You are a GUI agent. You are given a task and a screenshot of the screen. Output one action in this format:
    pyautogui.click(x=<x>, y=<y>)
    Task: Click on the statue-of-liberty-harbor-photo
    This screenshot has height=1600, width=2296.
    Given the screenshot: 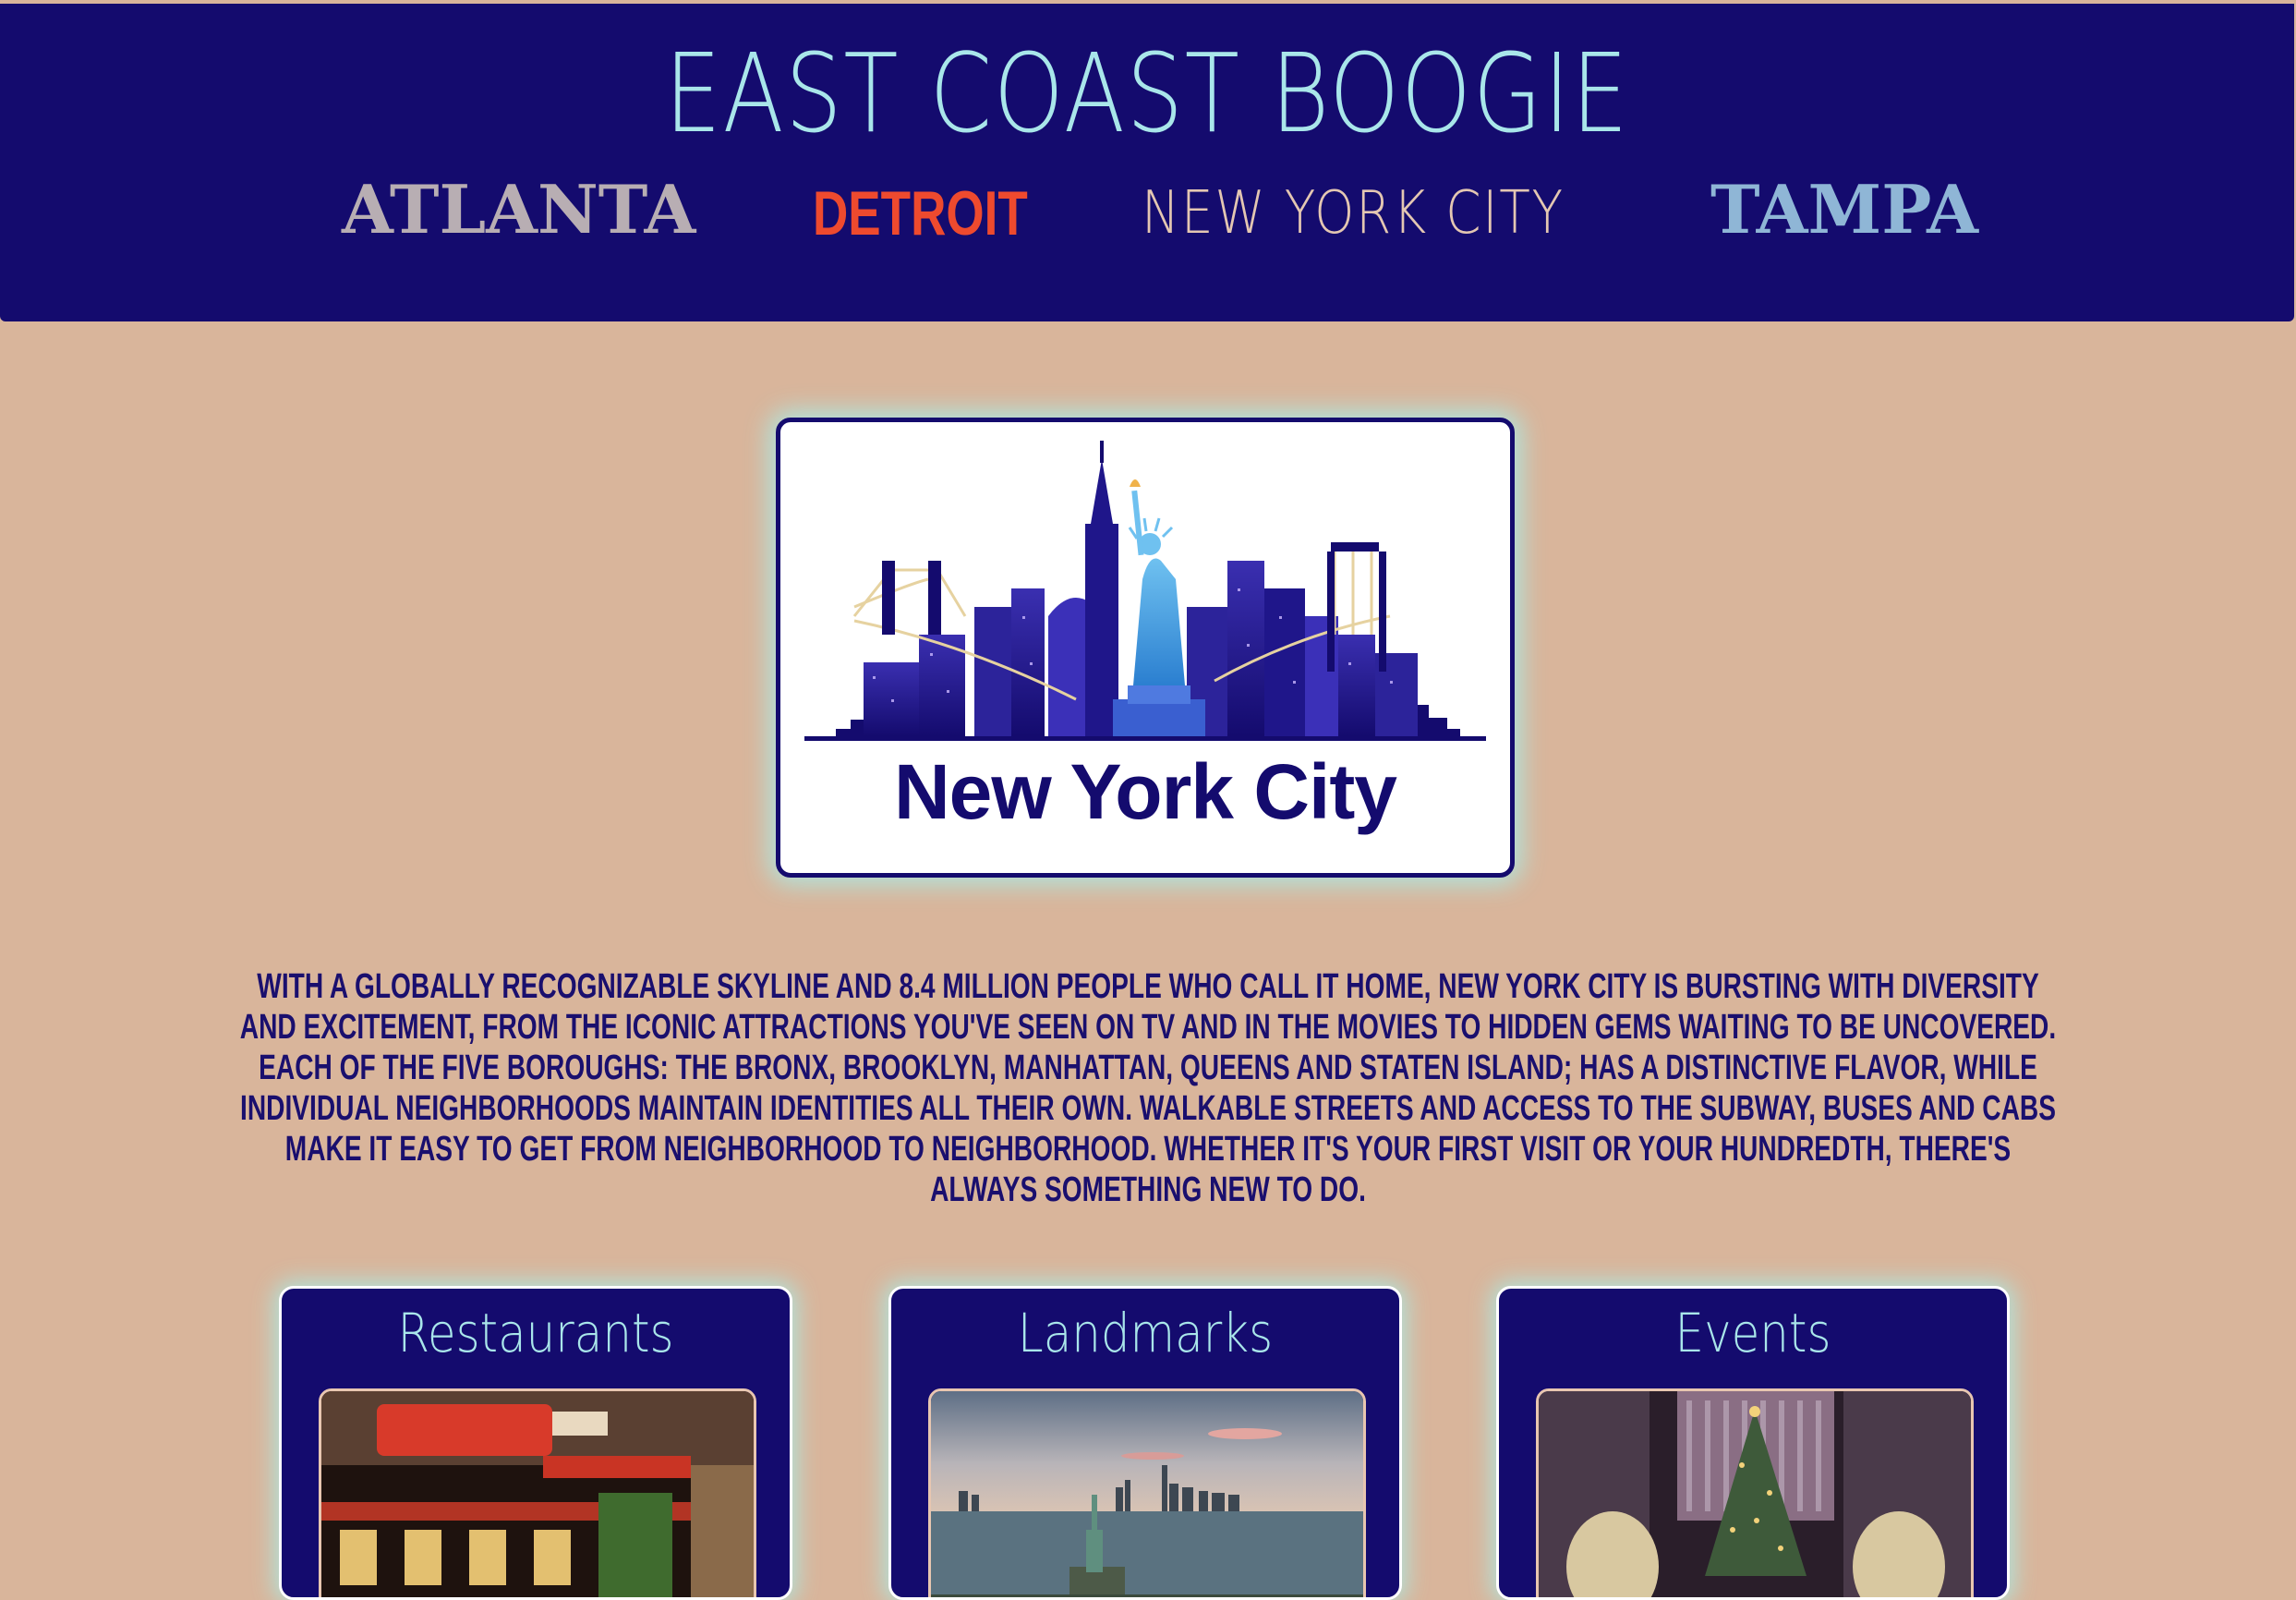 What is the action you would take?
    pyautogui.click(x=1147, y=1492)
    